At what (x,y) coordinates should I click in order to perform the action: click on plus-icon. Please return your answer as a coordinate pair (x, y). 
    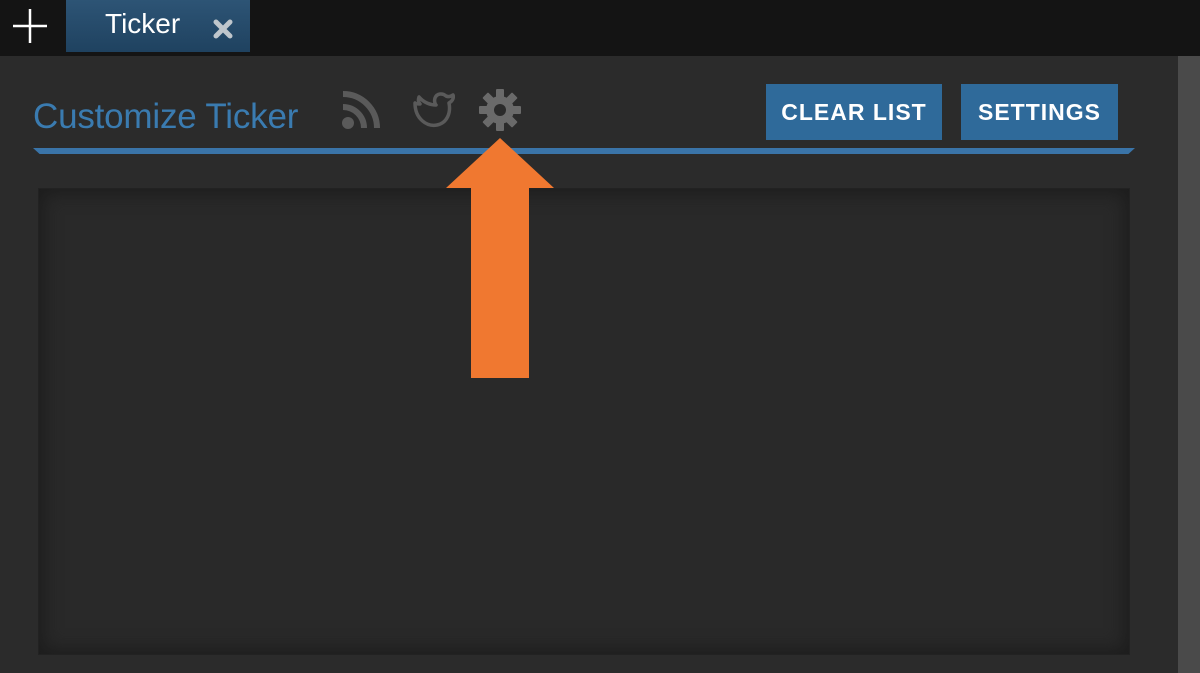
    Looking at the image, I should click on (30, 26).